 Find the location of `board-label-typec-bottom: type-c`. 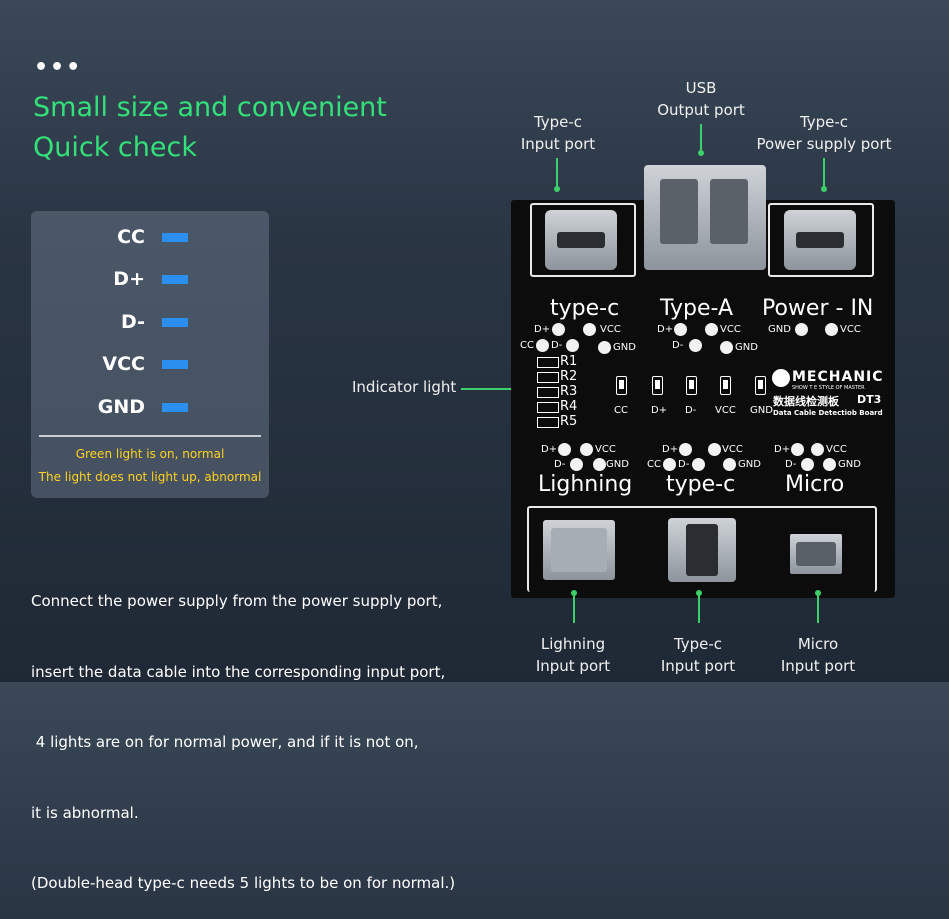

board-label-typec-bottom: type-c is located at coordinates (701, 484).